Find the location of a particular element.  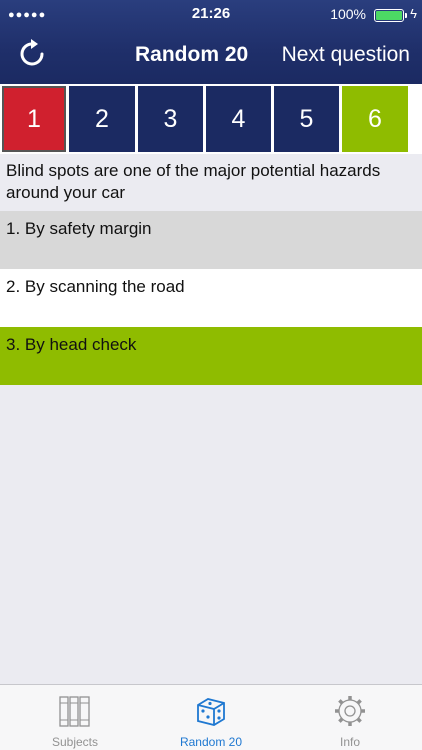

question-tab-5: 5 is located at coordinates (306, 119).